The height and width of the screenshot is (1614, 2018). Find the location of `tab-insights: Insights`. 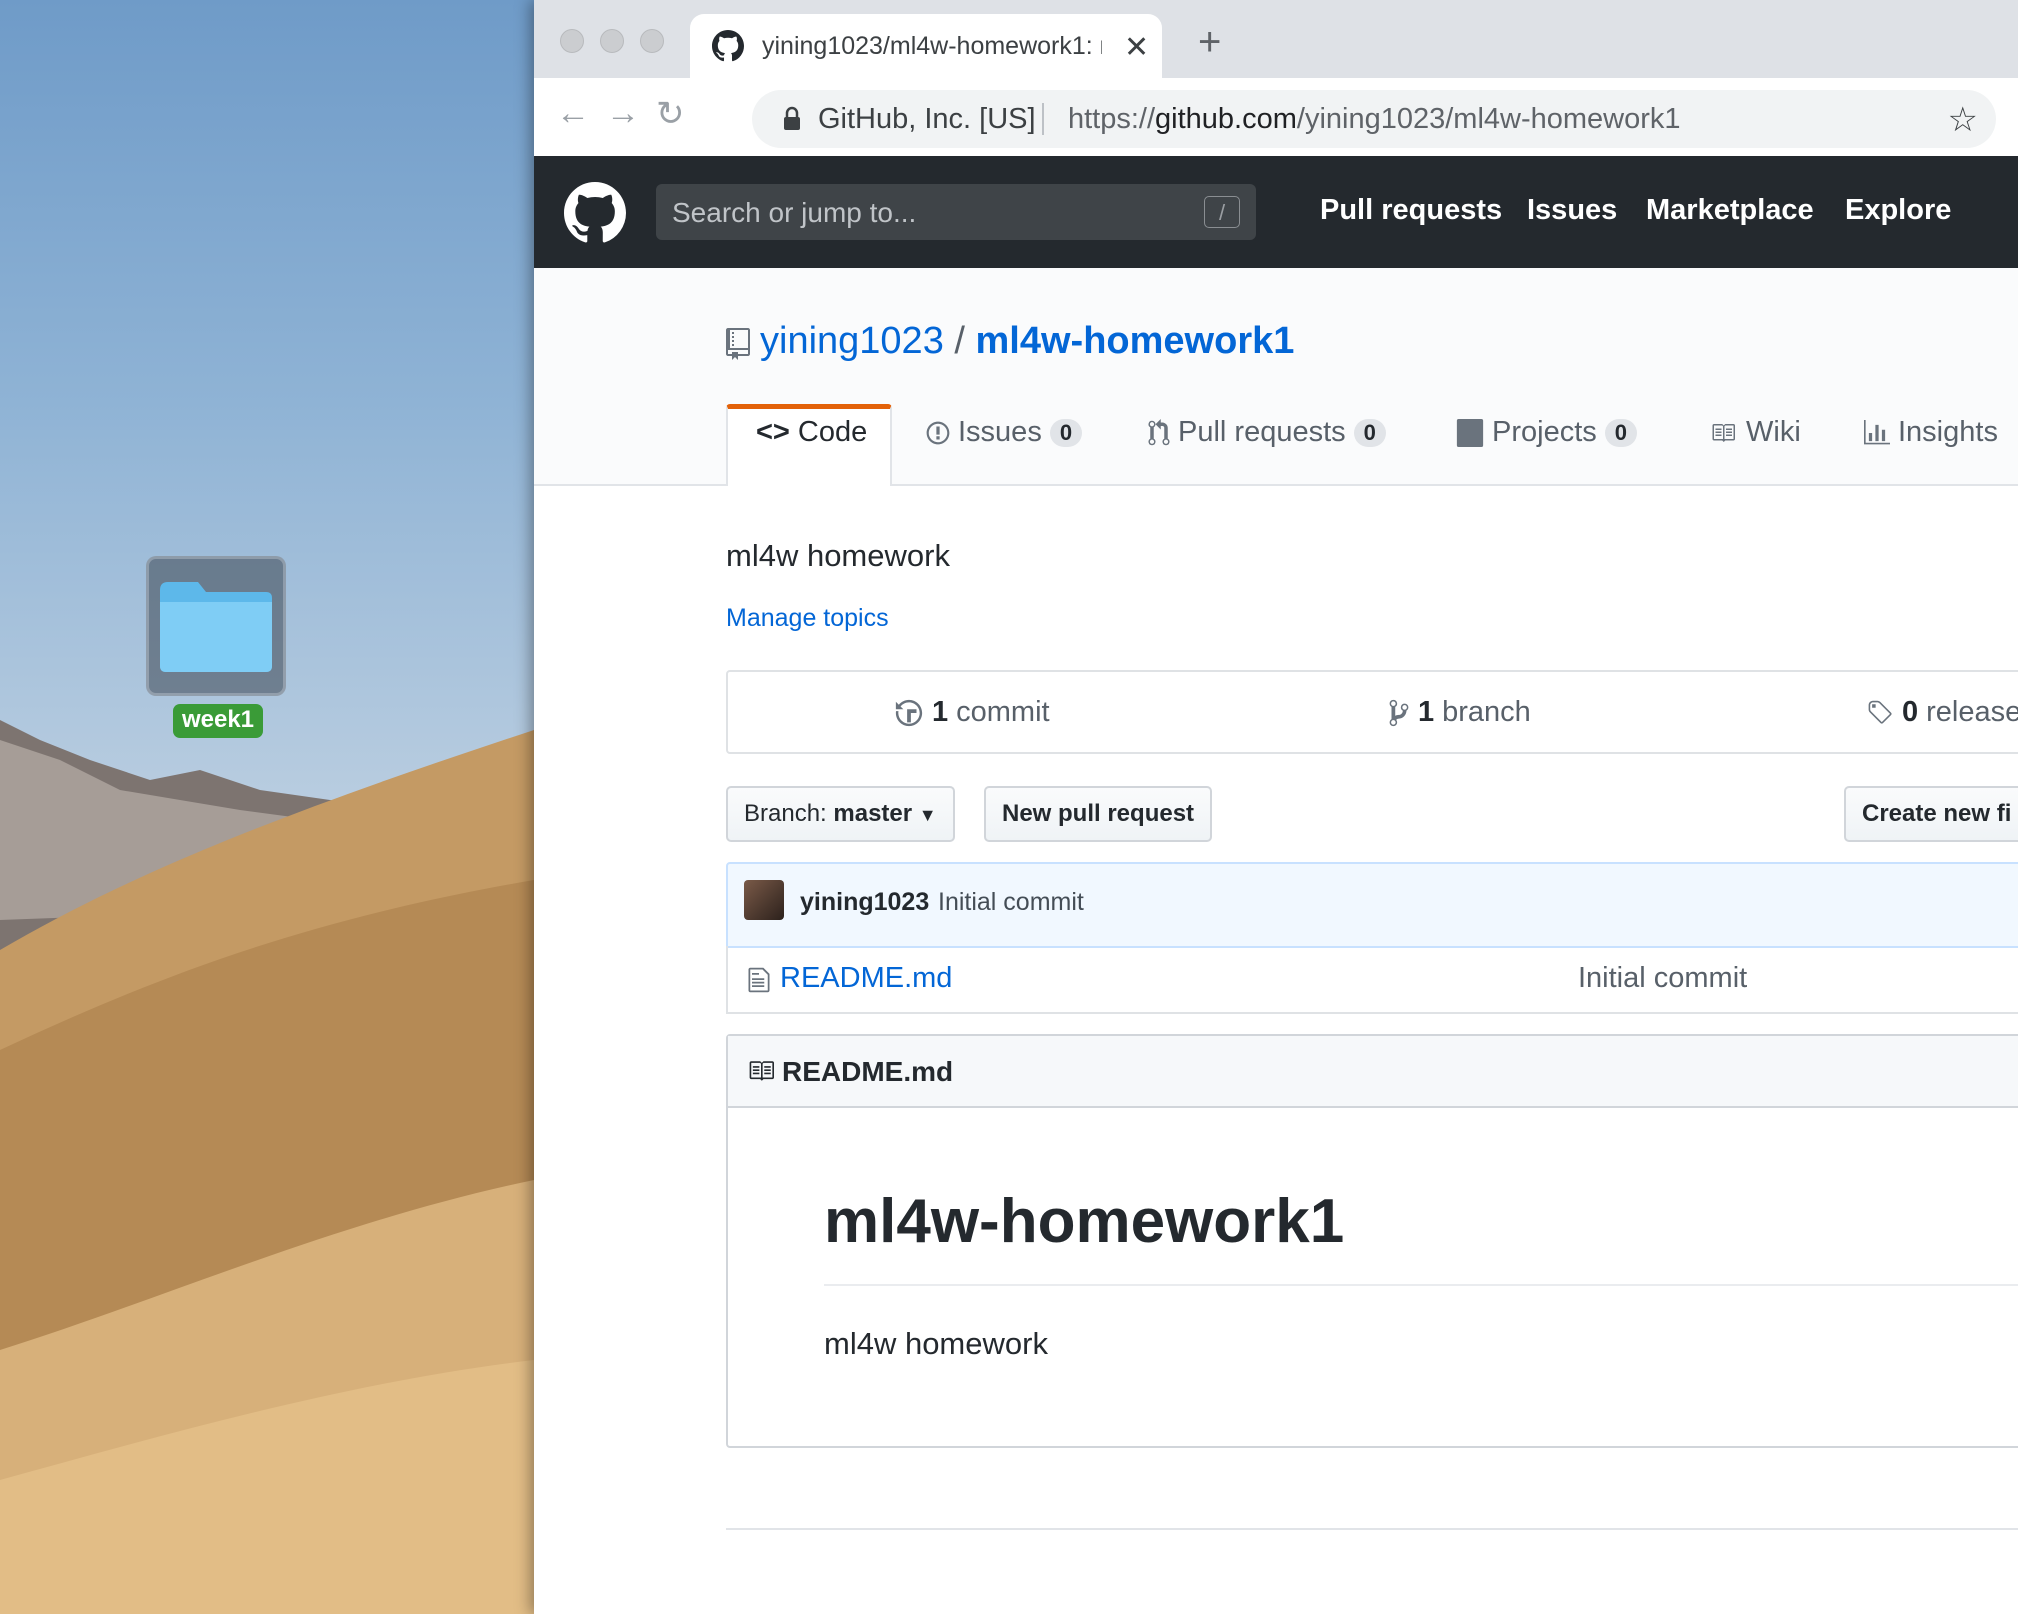

tab-insights: Insights is located at coordinates (1931, 432).